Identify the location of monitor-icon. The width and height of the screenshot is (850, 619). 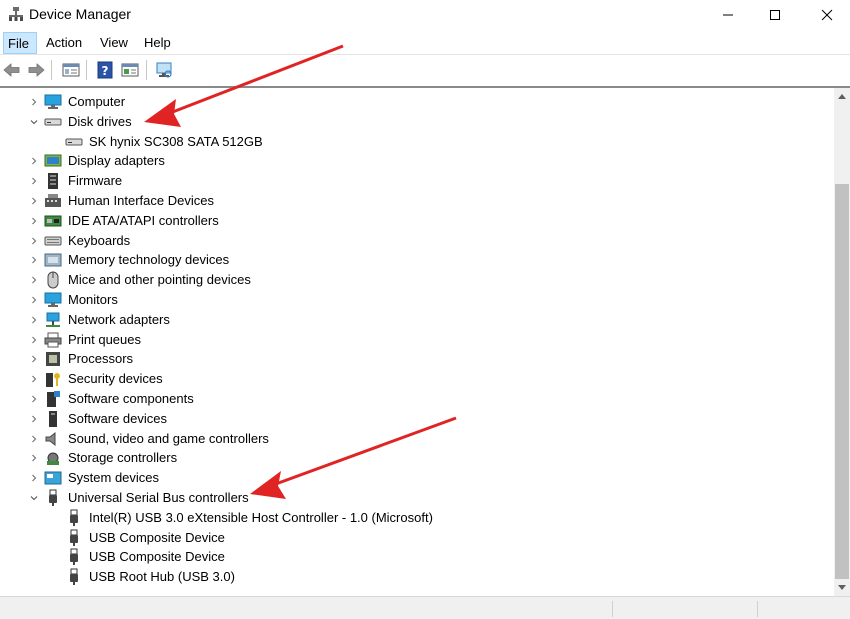
(53, 300).